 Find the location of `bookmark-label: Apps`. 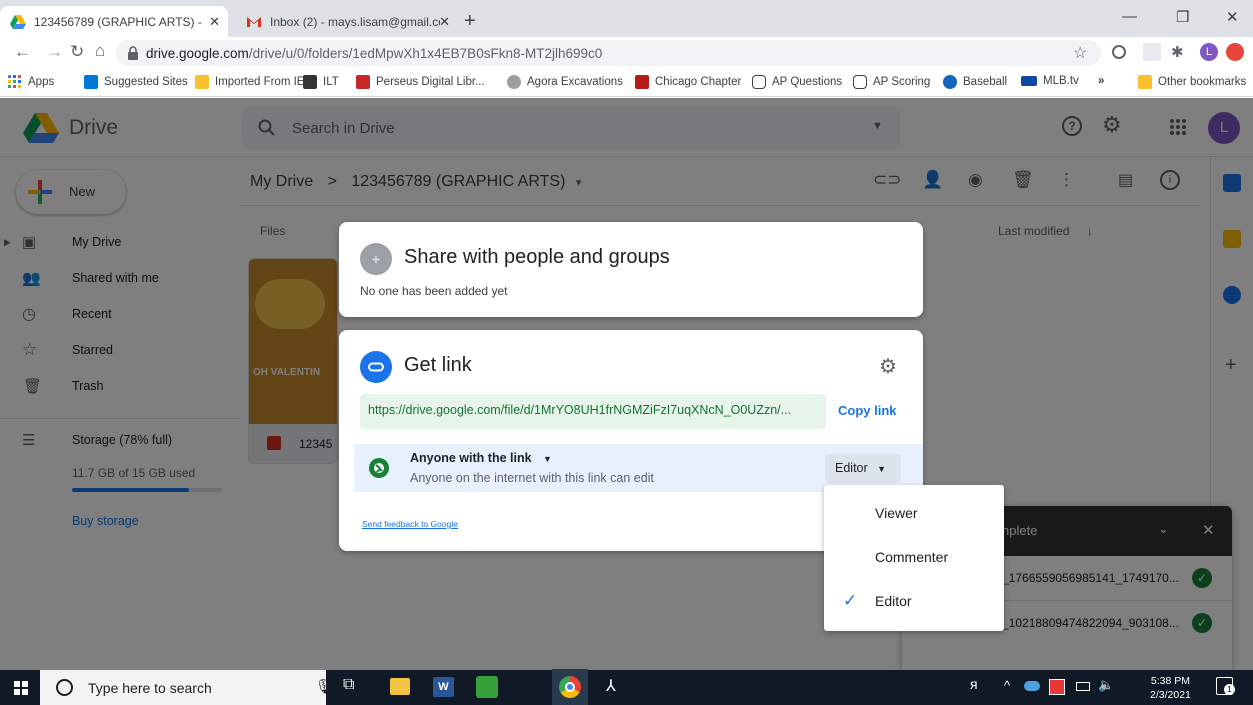

bookmark-label: Apps is located at coordinates (41, 82).